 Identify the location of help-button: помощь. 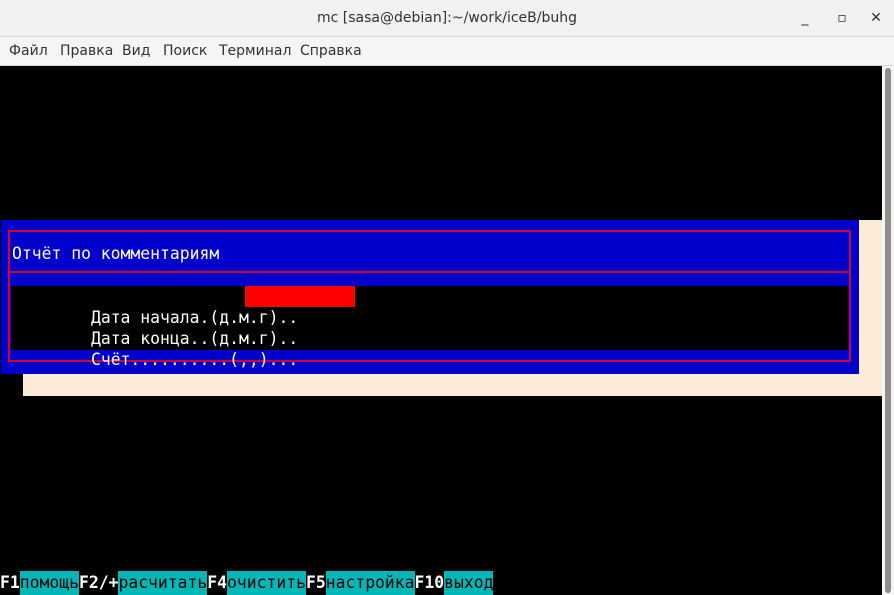
(49, 583).